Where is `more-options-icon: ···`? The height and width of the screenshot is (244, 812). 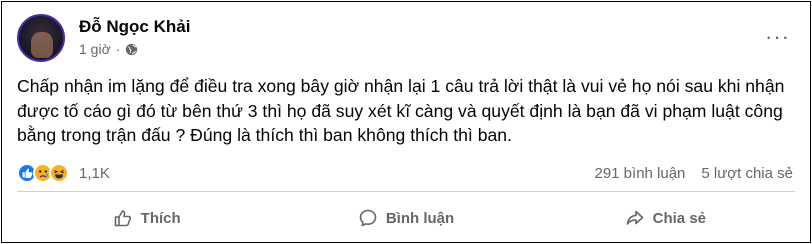
more-options-icon: ··· is located at coordinates (777, 37).